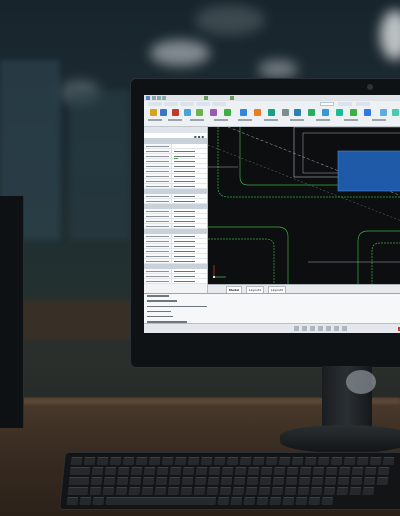 This screenshot has width=400, height=516. Describe the element at coordinates (272, 328) in the screenshot. I see `status-bar` at that location.